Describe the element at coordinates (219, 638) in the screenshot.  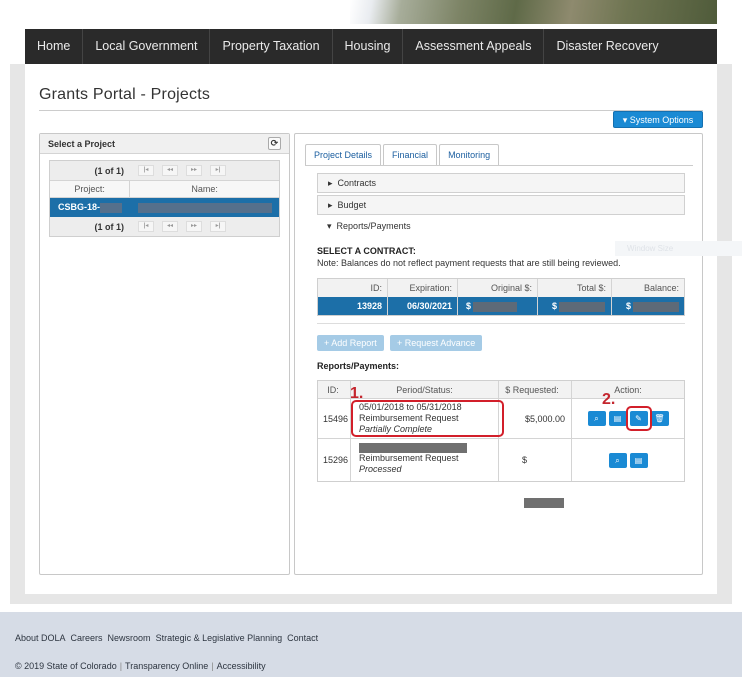
I see `footer-link-planning: Strategic & Legislative Planning` at that location.